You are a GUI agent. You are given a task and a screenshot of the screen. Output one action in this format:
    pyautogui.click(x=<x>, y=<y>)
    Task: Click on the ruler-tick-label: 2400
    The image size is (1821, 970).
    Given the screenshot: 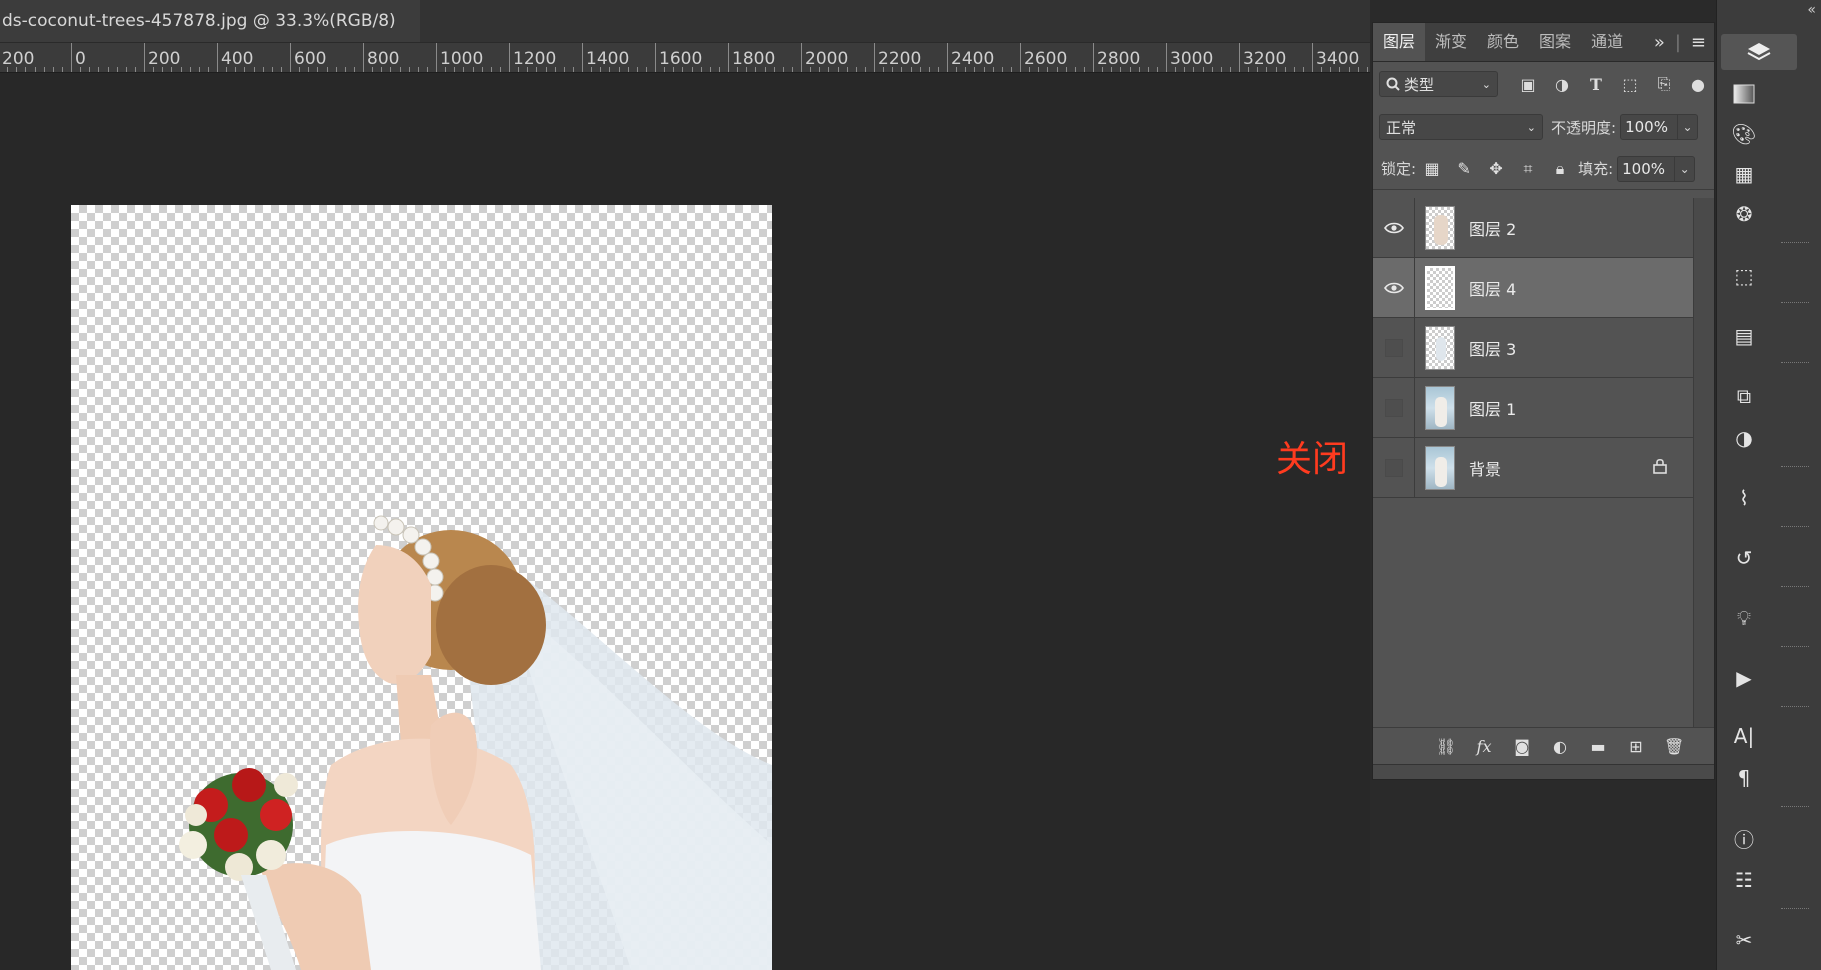 What is the action you would take?
    pyautogui.click(x=973, y=59)
    